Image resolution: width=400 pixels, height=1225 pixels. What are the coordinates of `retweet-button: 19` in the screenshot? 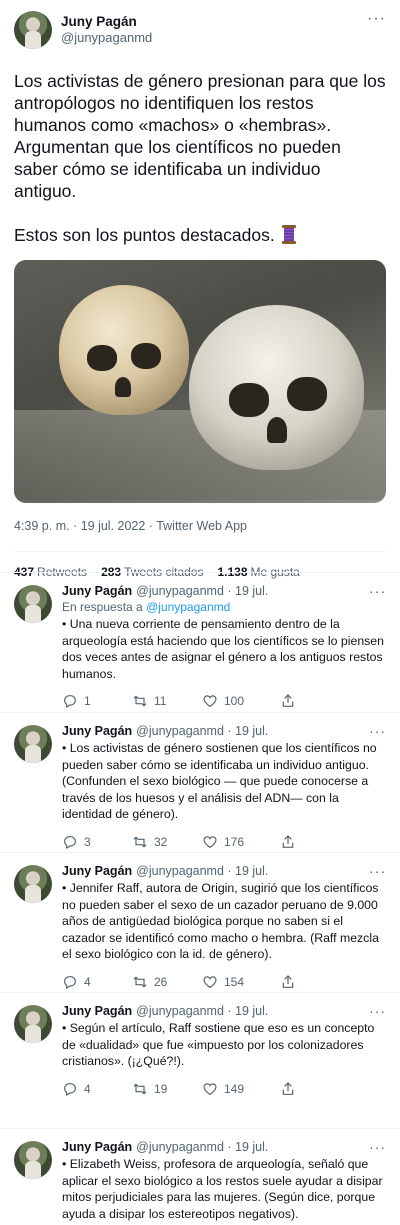 It's located at (167, 1089).